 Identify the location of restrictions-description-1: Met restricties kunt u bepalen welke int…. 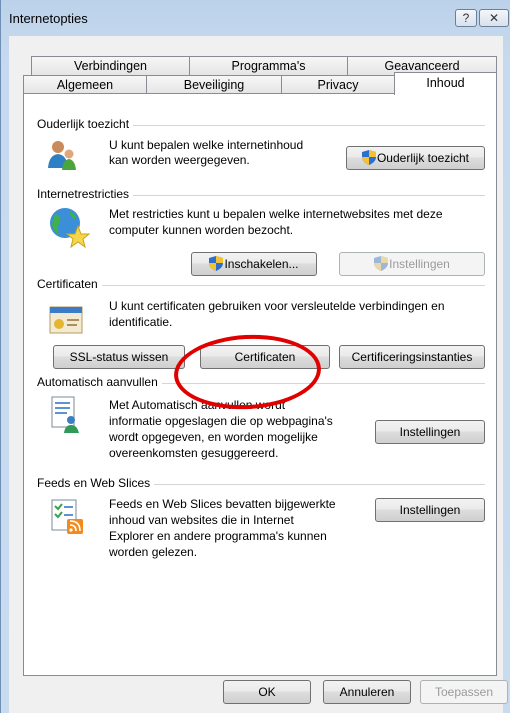
(276, 214).